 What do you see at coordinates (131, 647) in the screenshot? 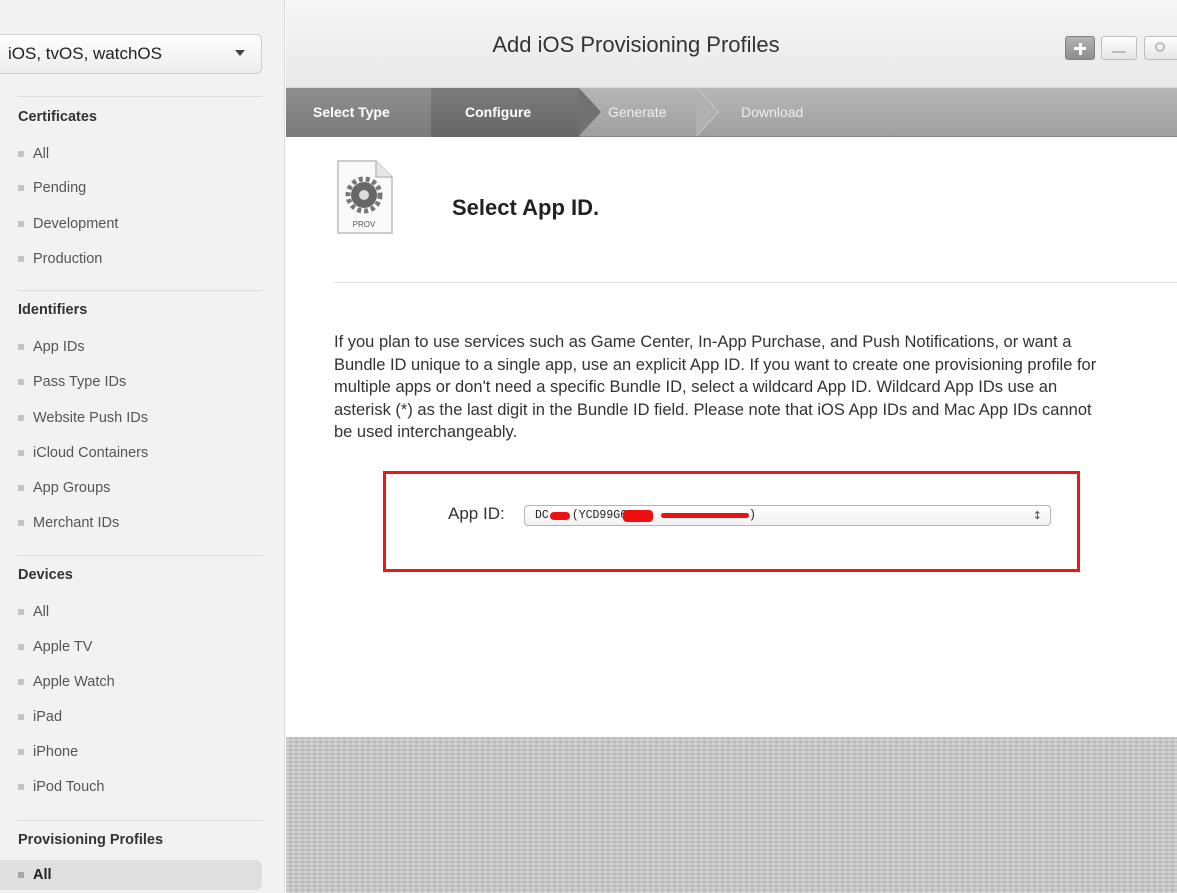
I see `sidebar-item-apple-tv: Apple TV` at bounding box center [131, 647].